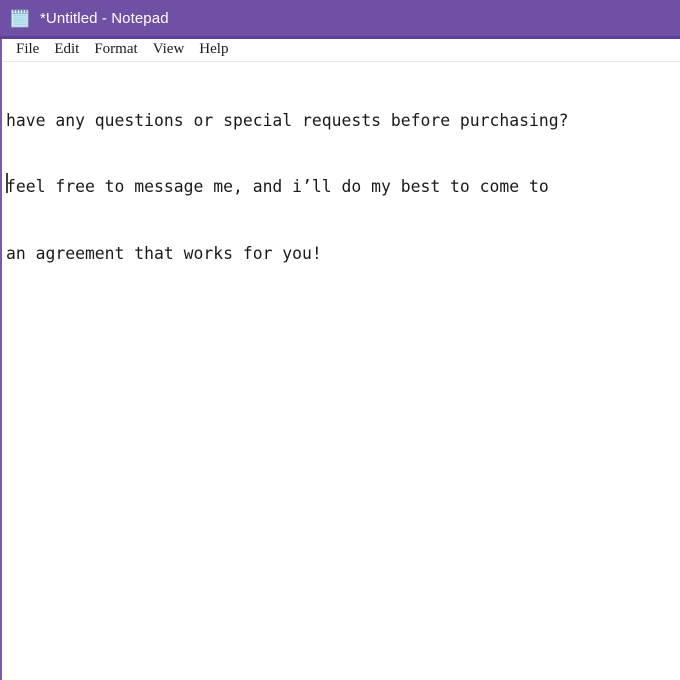 This screenshot has height=680, width=680. What do you see at coordinates (116, 50) in the screenshot?
I see `menu-item-format: Format` at bounding box center [116, 50].